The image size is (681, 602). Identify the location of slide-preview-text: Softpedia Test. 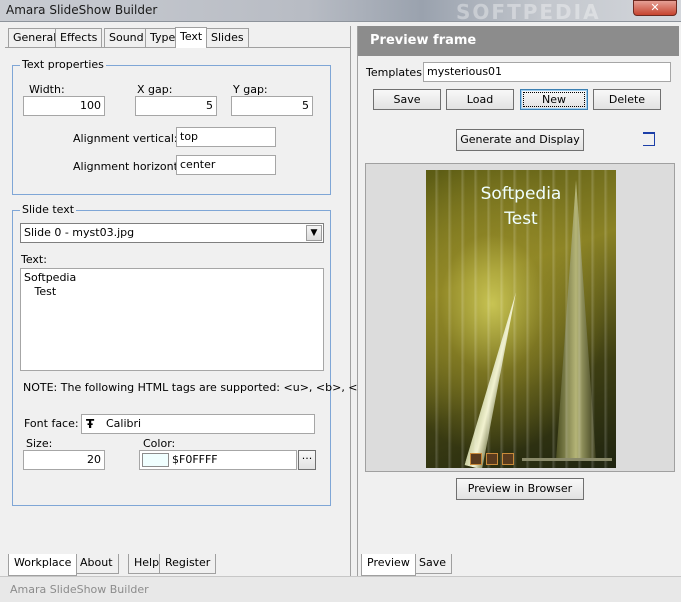
(521, 207).